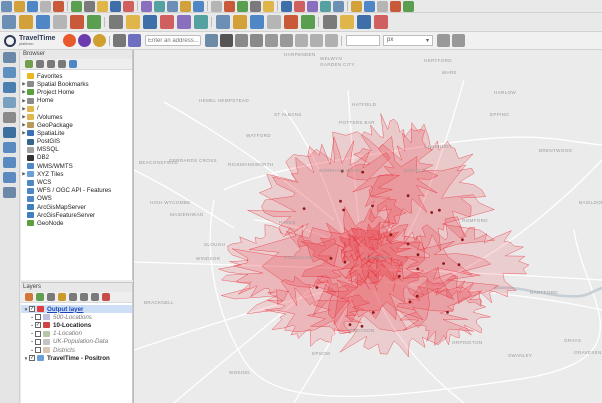 The height and width of the screenshot is (403, 602). I want to click on new-bookmark-icon, so click(216, 6).